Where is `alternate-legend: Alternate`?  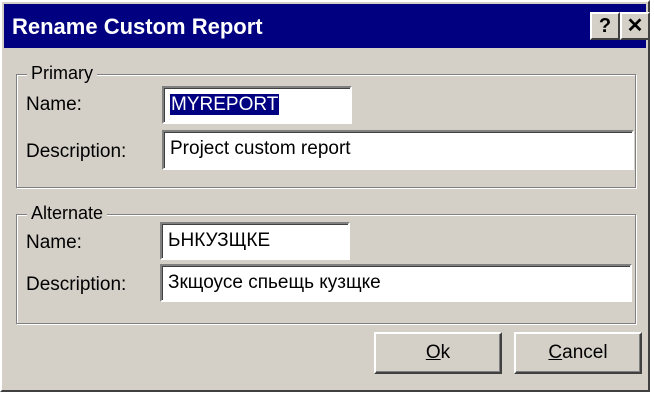 alternate-legend: Alternate is located at coordinates (67, 213).